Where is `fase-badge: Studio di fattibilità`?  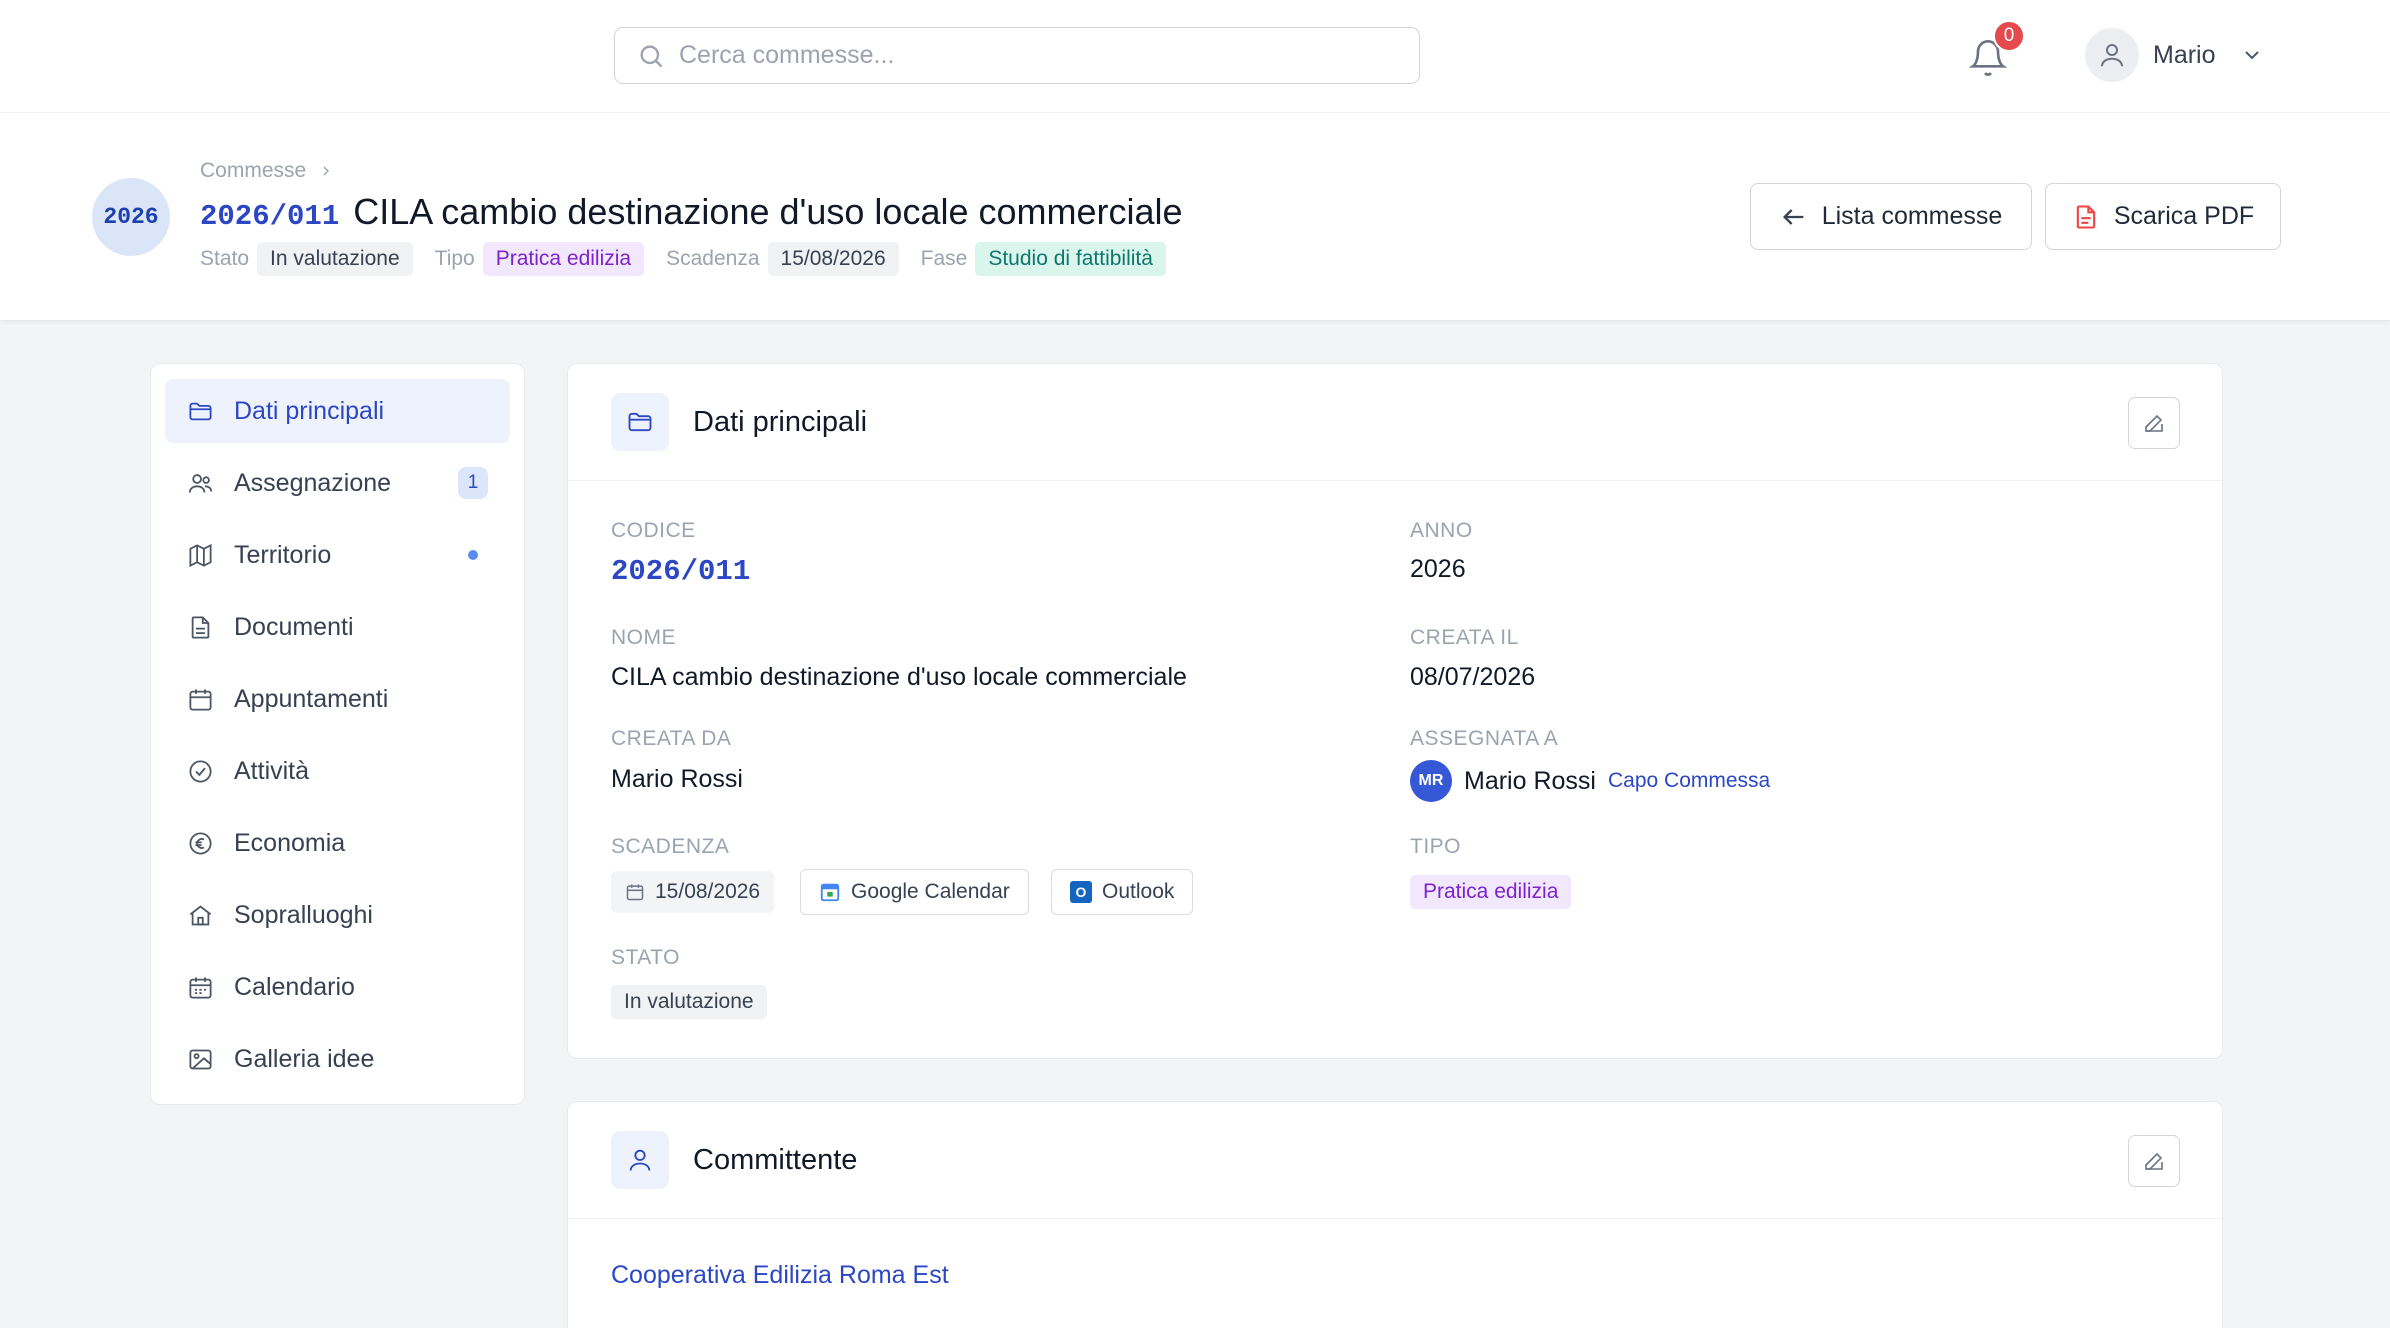
fase-badge: Studio di fattibilità is located at coordinates (1070, 259).